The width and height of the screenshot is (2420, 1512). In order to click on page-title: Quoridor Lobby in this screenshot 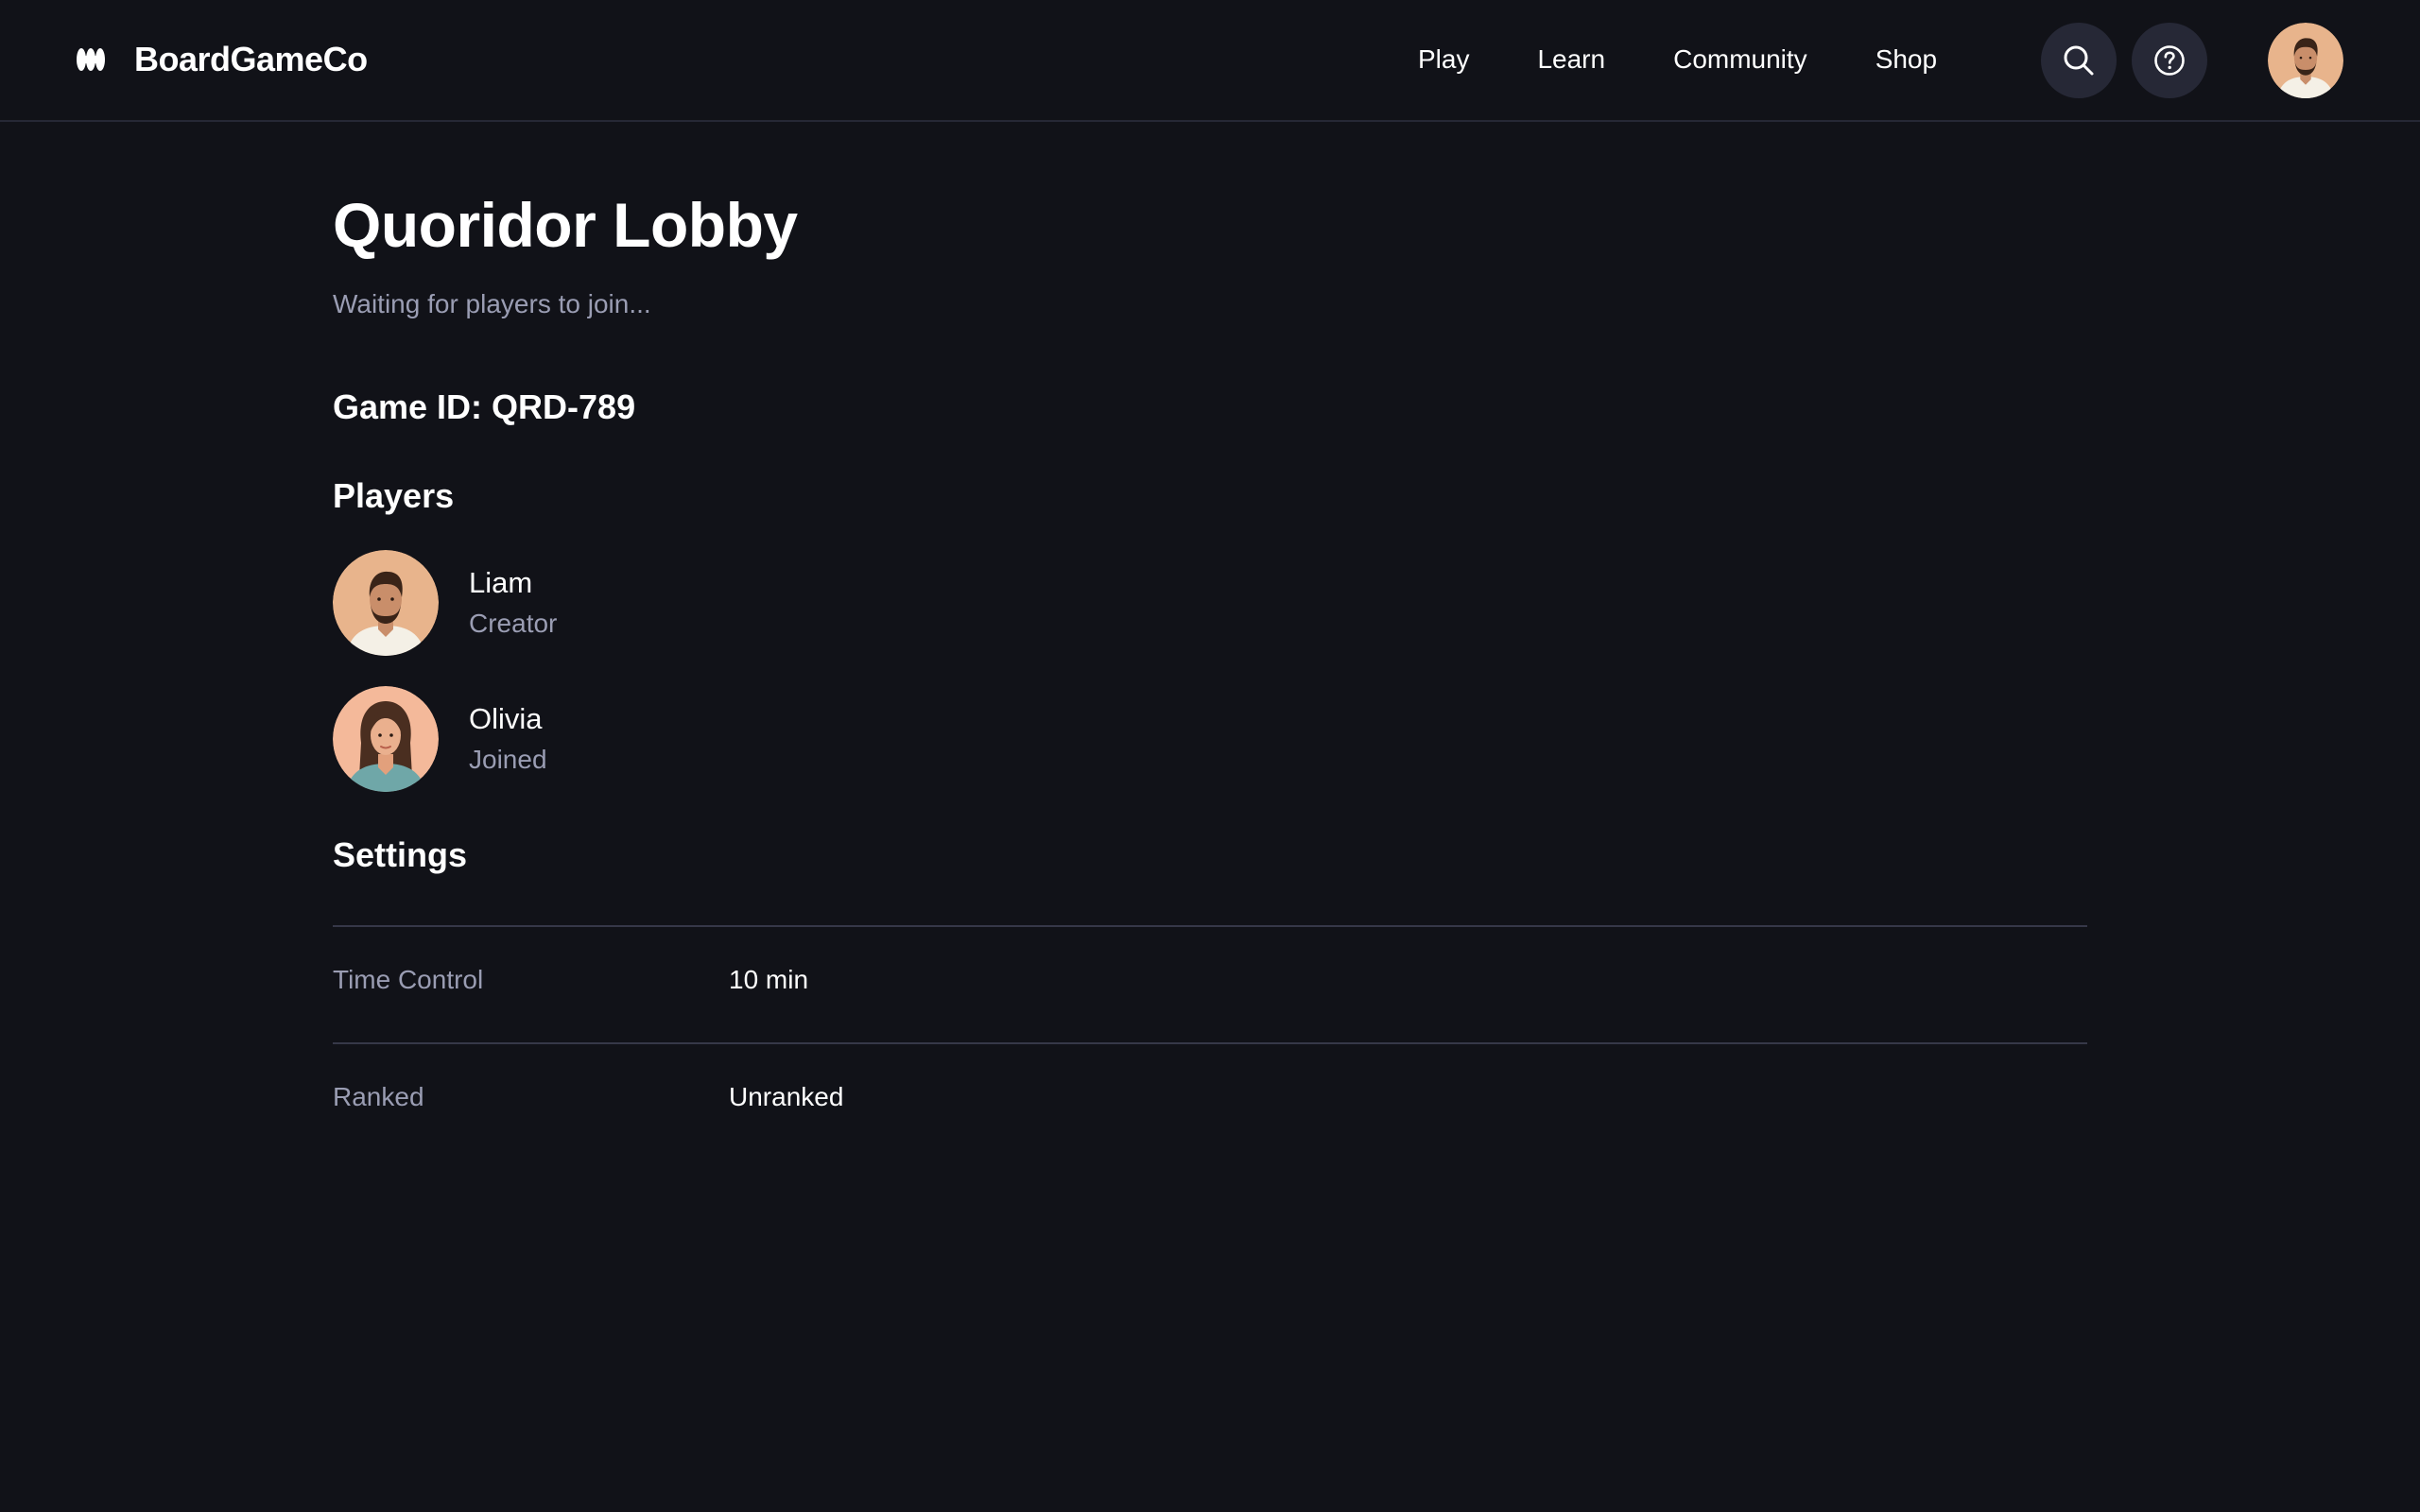, I will do `click(565, 225)`.